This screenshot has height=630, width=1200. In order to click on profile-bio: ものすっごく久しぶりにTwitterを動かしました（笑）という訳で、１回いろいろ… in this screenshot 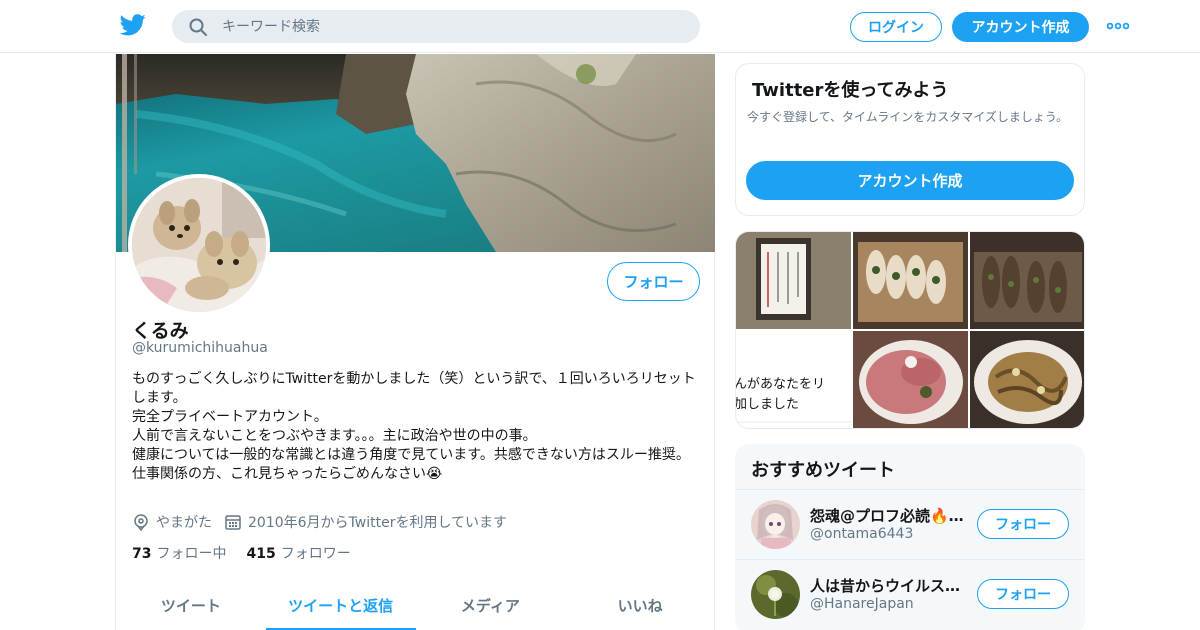, I will do `click(419, 427)`.